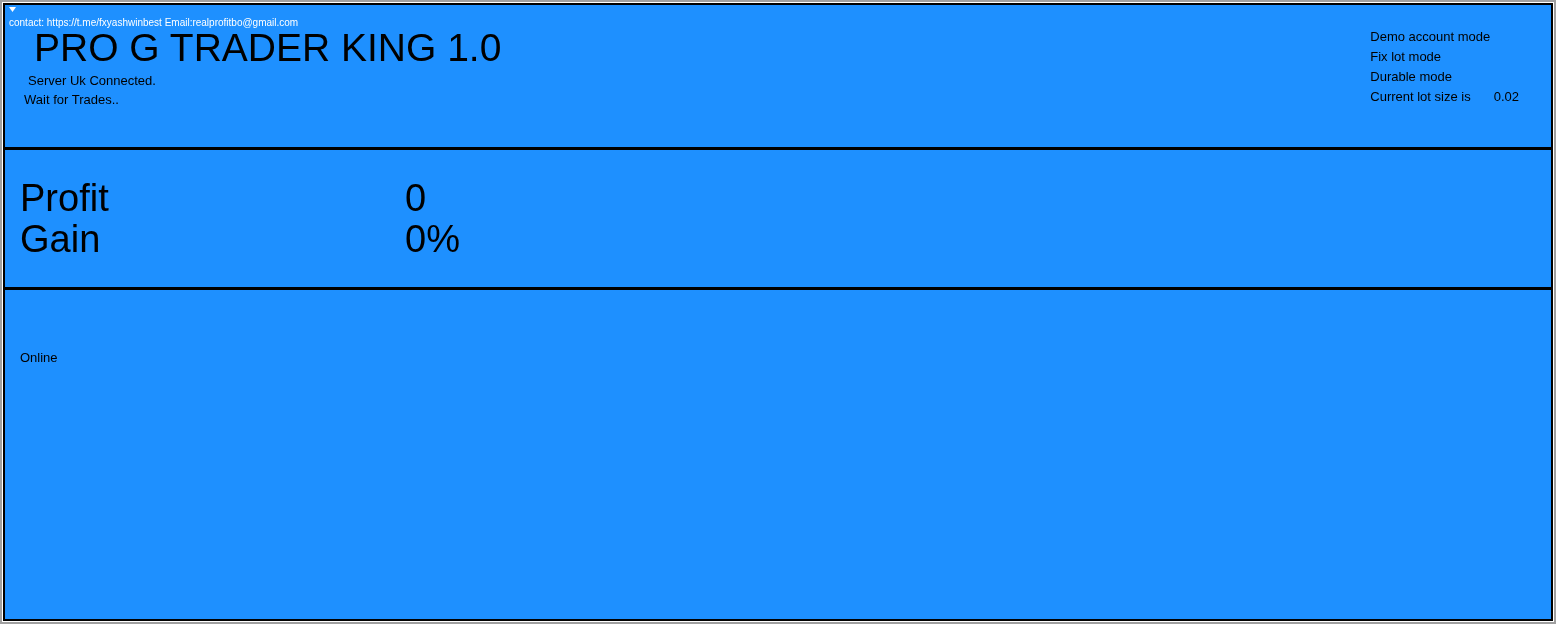  Describe the element at coordinates (39, 357) in the screenshot. I see `connection-status: Online` at that location.